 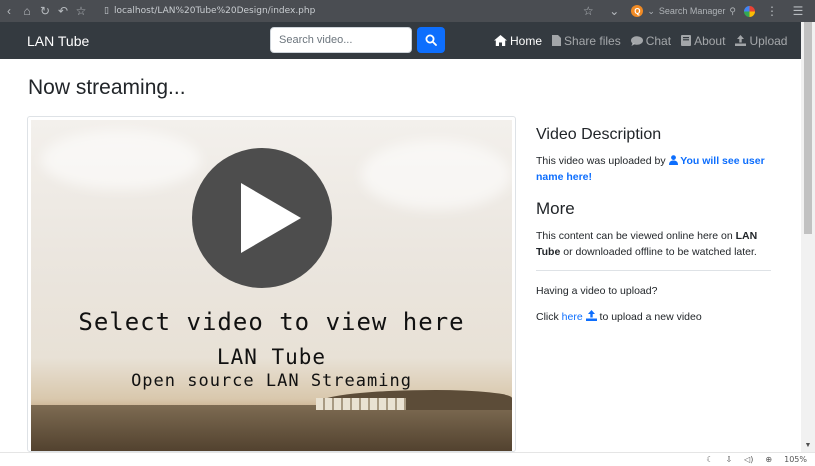 I want to click on nav-home-label: Home, so click(x=526, y=40).